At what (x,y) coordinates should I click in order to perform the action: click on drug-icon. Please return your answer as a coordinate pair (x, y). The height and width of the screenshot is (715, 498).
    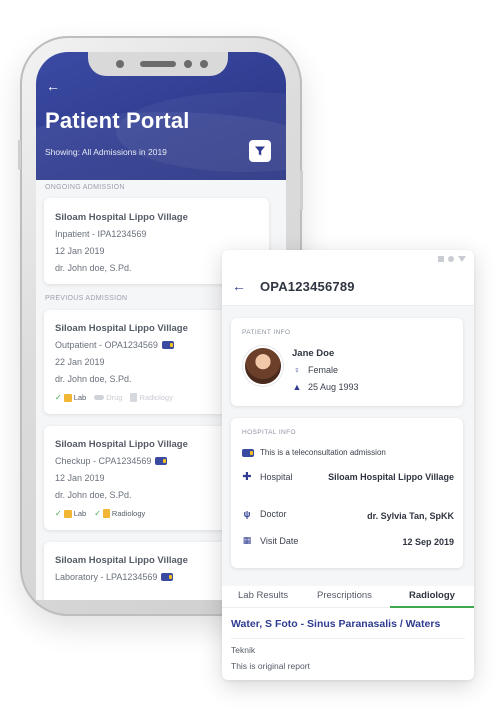
    Looking at the image, I should click on (99, 397).